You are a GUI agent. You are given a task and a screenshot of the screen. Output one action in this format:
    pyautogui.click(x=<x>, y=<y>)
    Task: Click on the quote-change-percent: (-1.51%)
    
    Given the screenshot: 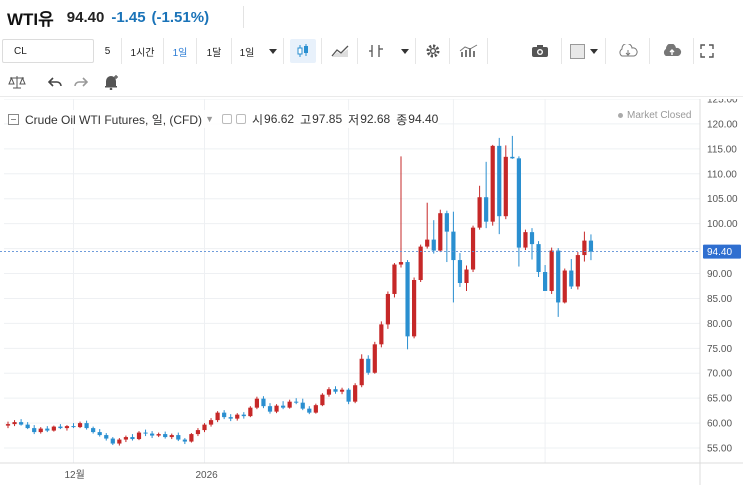 What is the action you would take?
    pyautogui.click(x=180, y=17)
    